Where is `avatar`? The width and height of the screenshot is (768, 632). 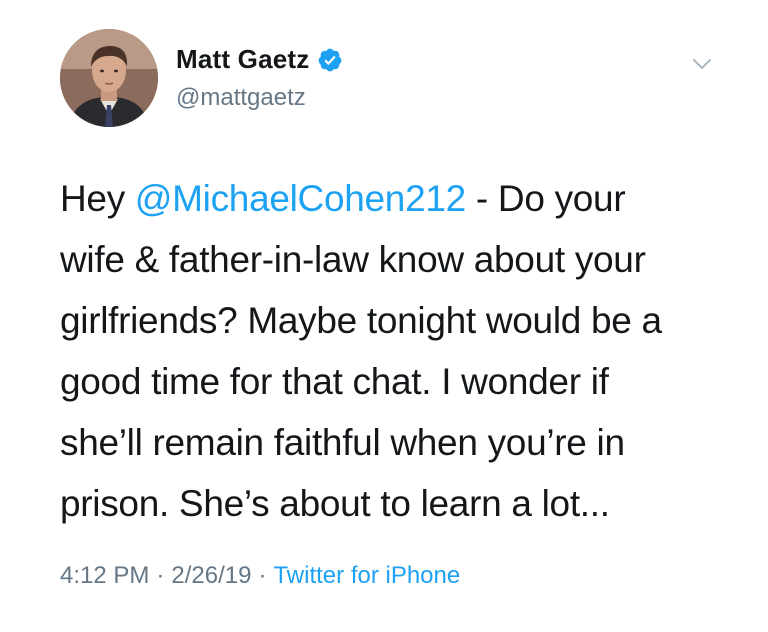 avatar is located at coordinates (109, 78).